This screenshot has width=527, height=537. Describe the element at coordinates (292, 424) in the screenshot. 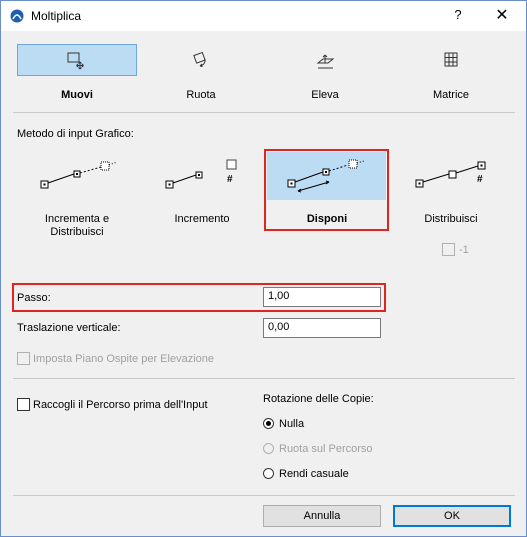

I see `radio-nulla-label: Nulla` at that location.